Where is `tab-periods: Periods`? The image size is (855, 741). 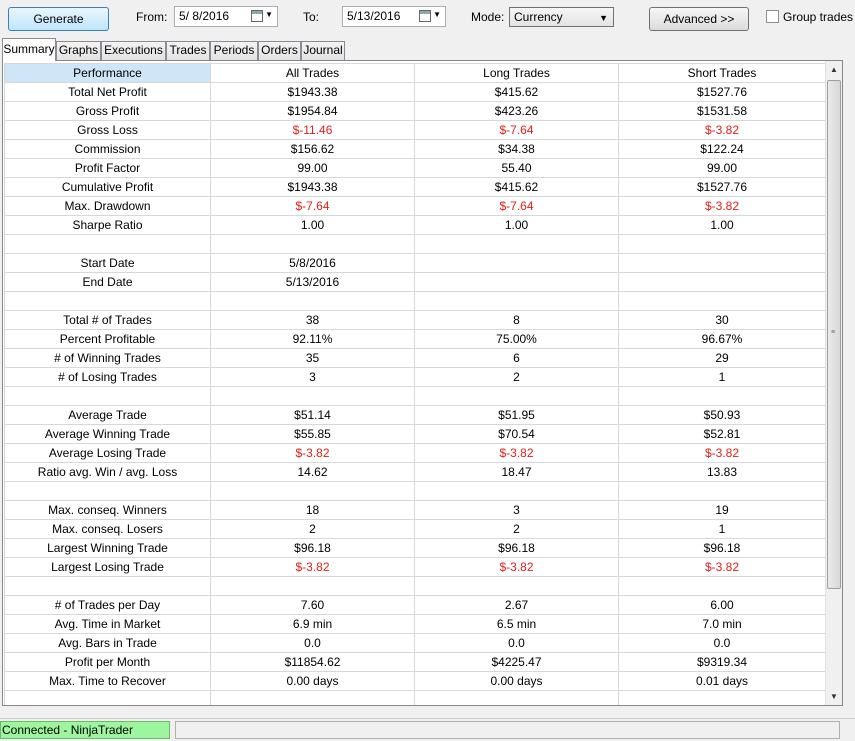 tab-periods: Periods is located at coordinates (234, 50).